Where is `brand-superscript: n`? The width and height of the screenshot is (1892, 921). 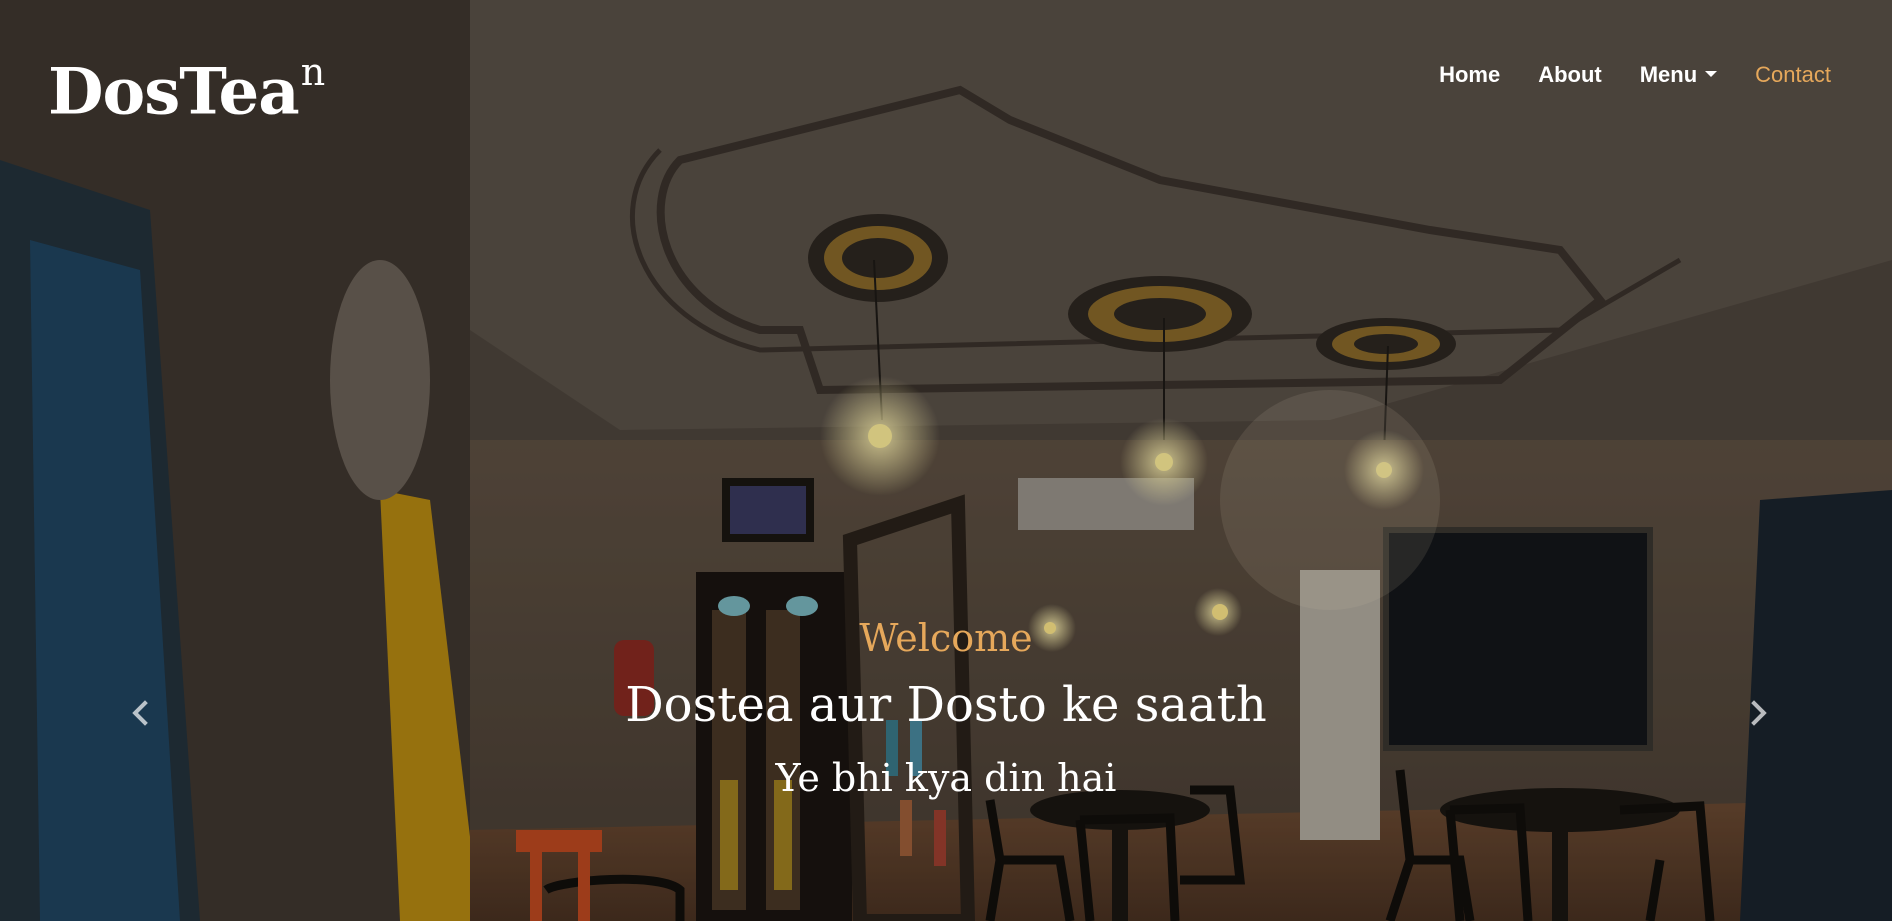
brand-superscript: n is located at coordinates (313, 72).